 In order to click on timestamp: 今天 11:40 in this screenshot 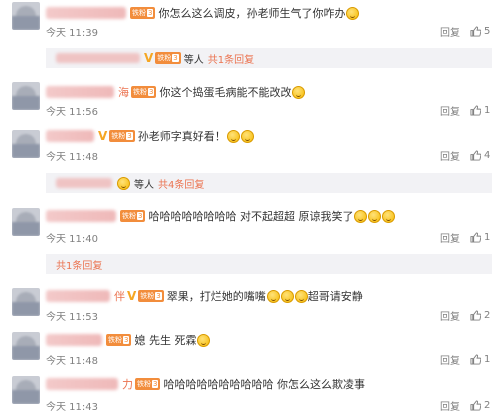, I will do `click(72, 239)`.